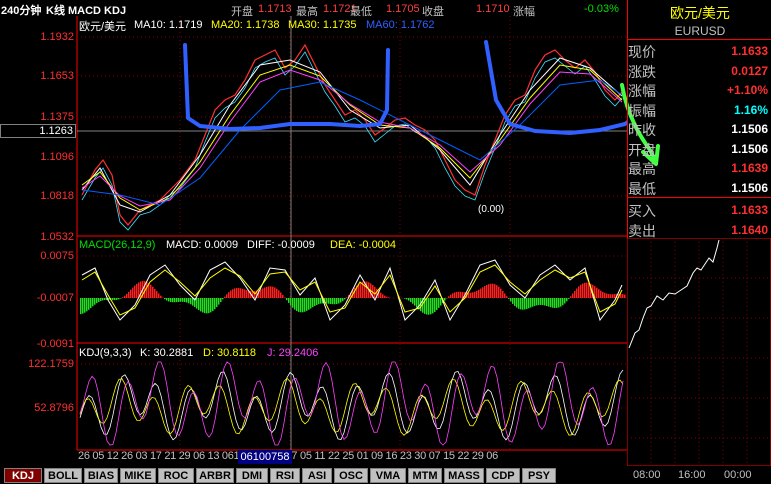 The height and width of the screenshot is (484, 771). Describe the element at coordinates (699, 352) in the screenshot. I see `intraday-chart` at that location.